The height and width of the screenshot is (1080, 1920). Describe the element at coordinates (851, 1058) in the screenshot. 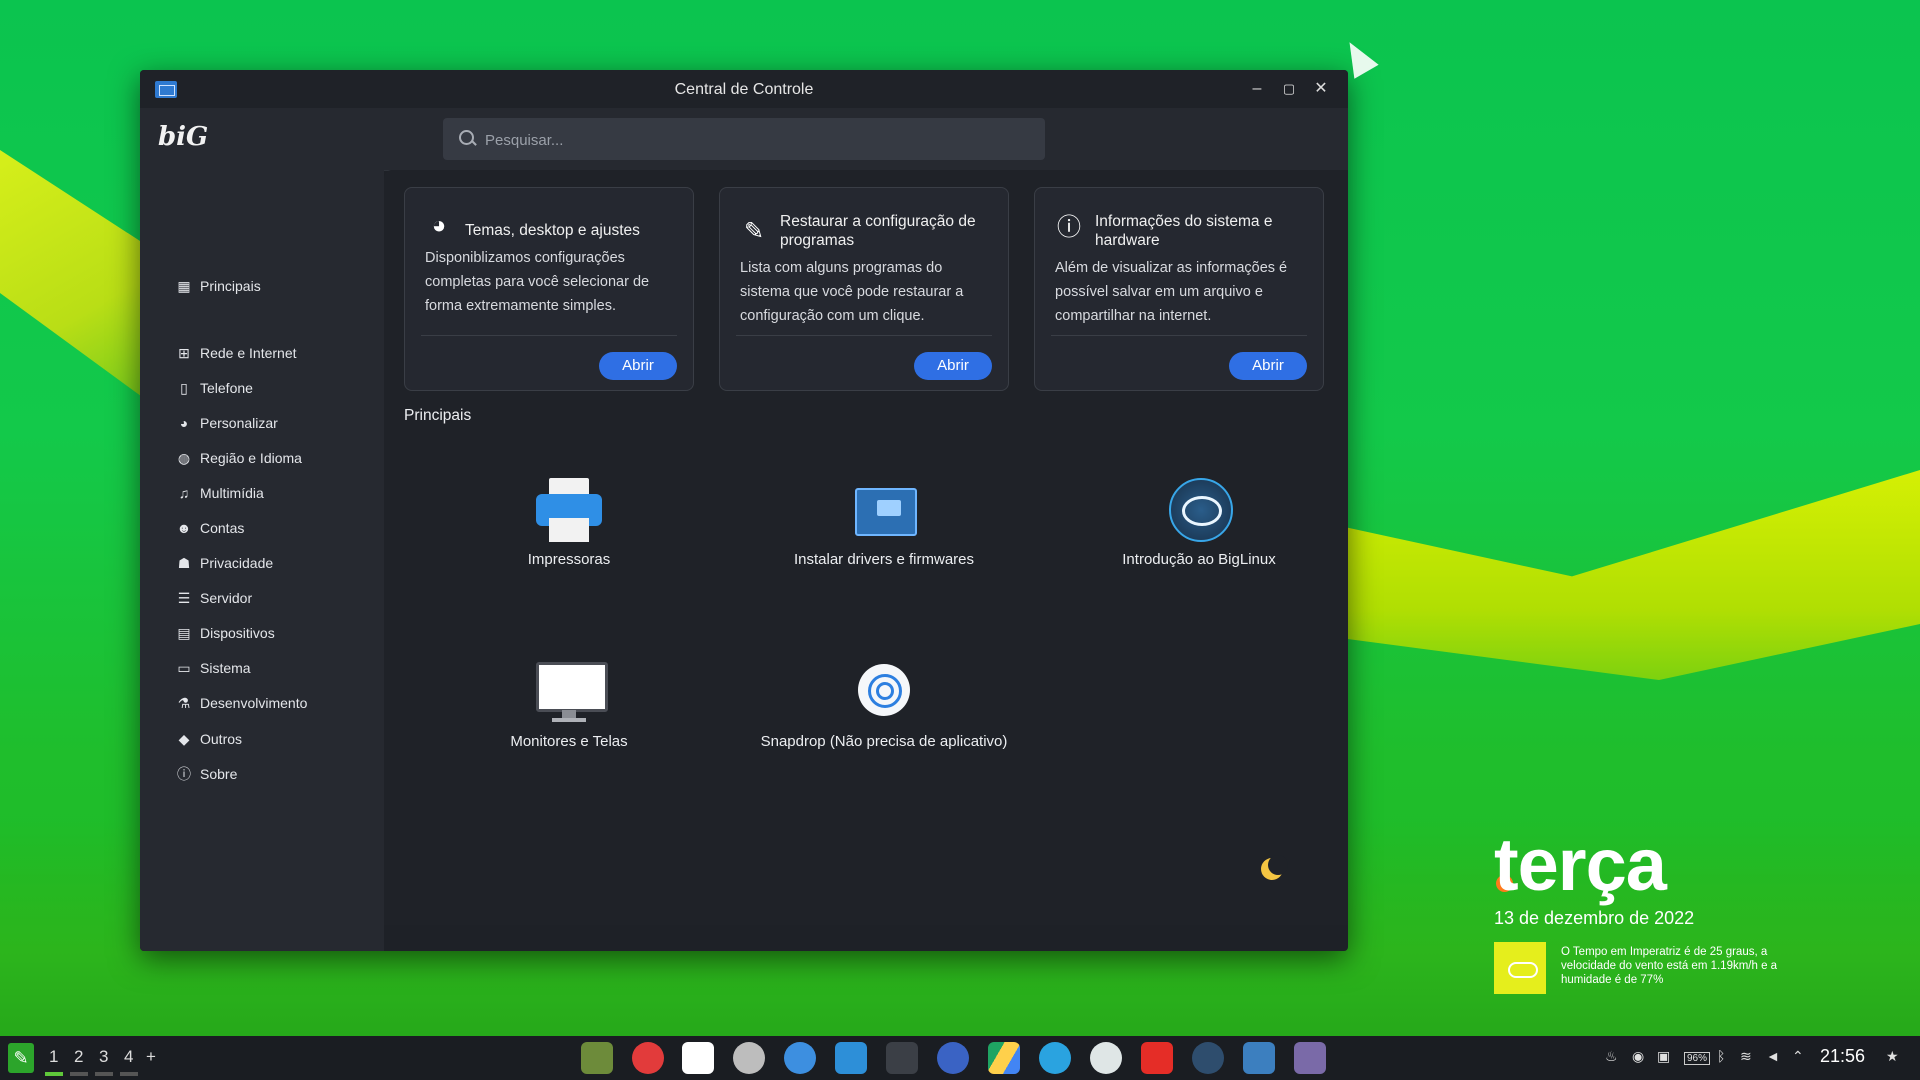

I see `vscode-icon` at that location.